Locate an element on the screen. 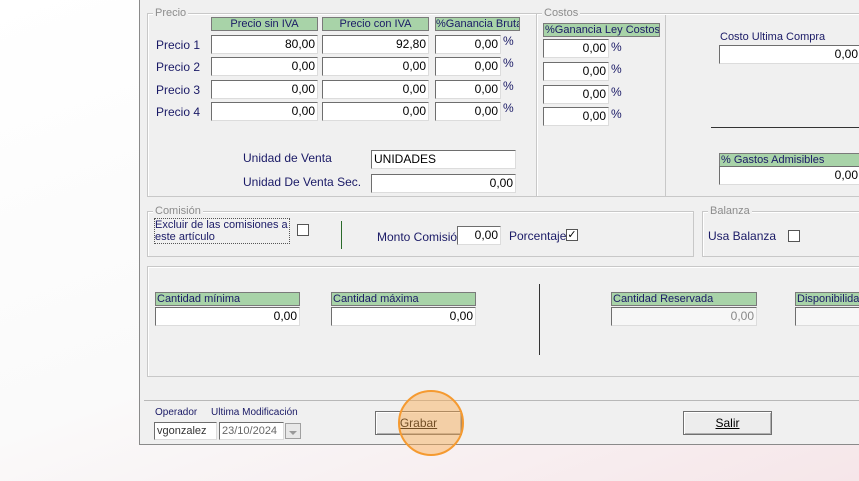  balanza-legend: Balanza is located at coordinates (730, 211).